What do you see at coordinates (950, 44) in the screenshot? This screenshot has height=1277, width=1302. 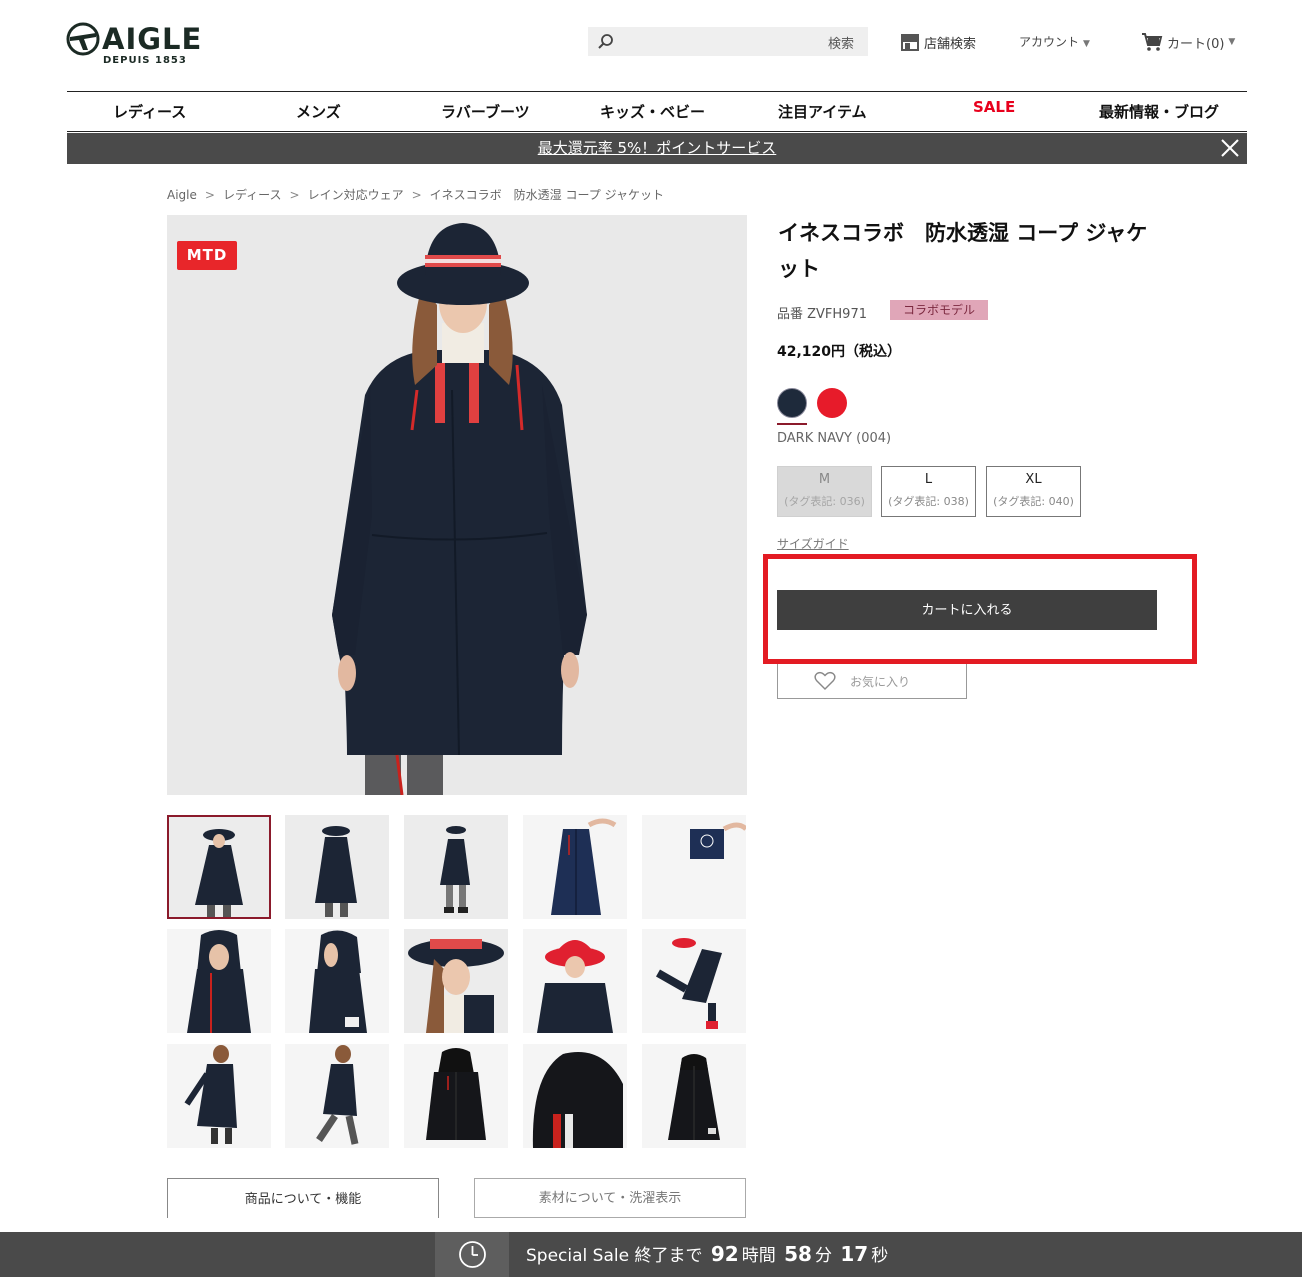 I see `store-search-label: 店舗検索` at bounding box center [950, 44].